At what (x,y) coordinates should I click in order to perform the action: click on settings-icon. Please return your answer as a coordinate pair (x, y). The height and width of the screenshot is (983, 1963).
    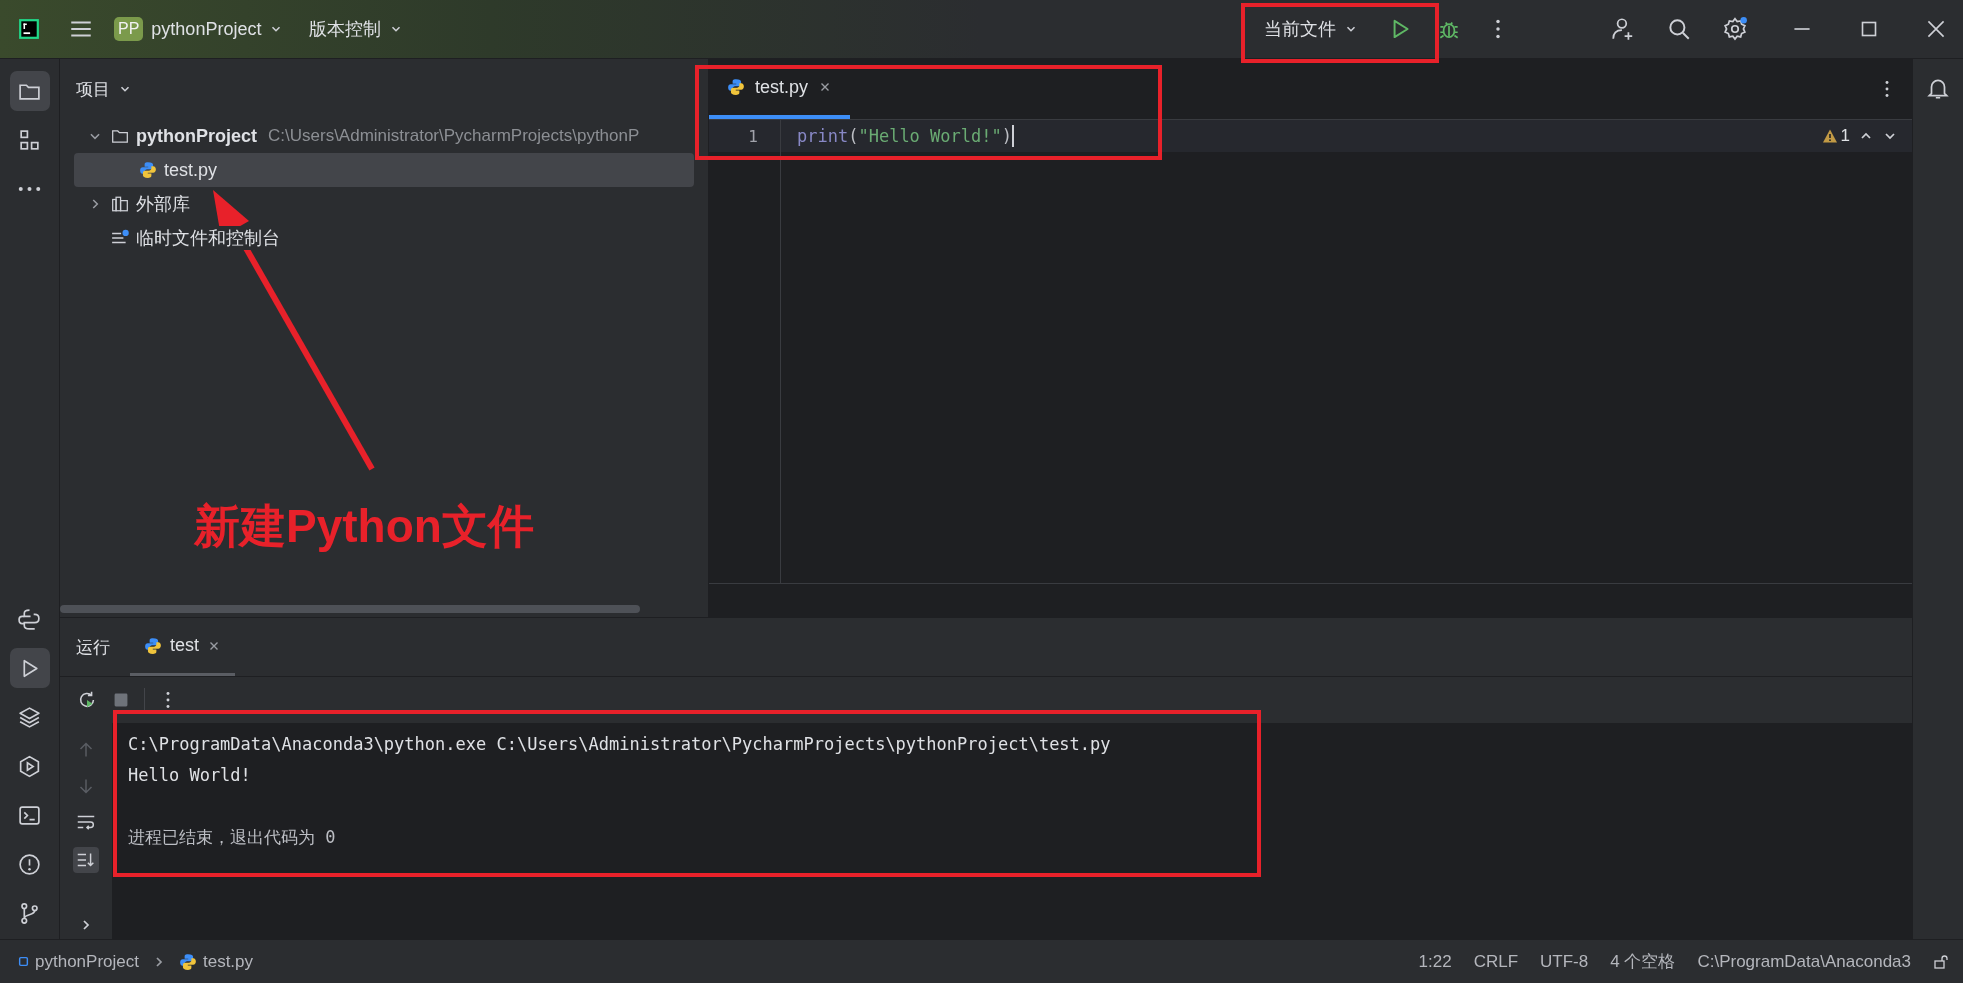
    Looking at the image, I should click on (1735, 29).